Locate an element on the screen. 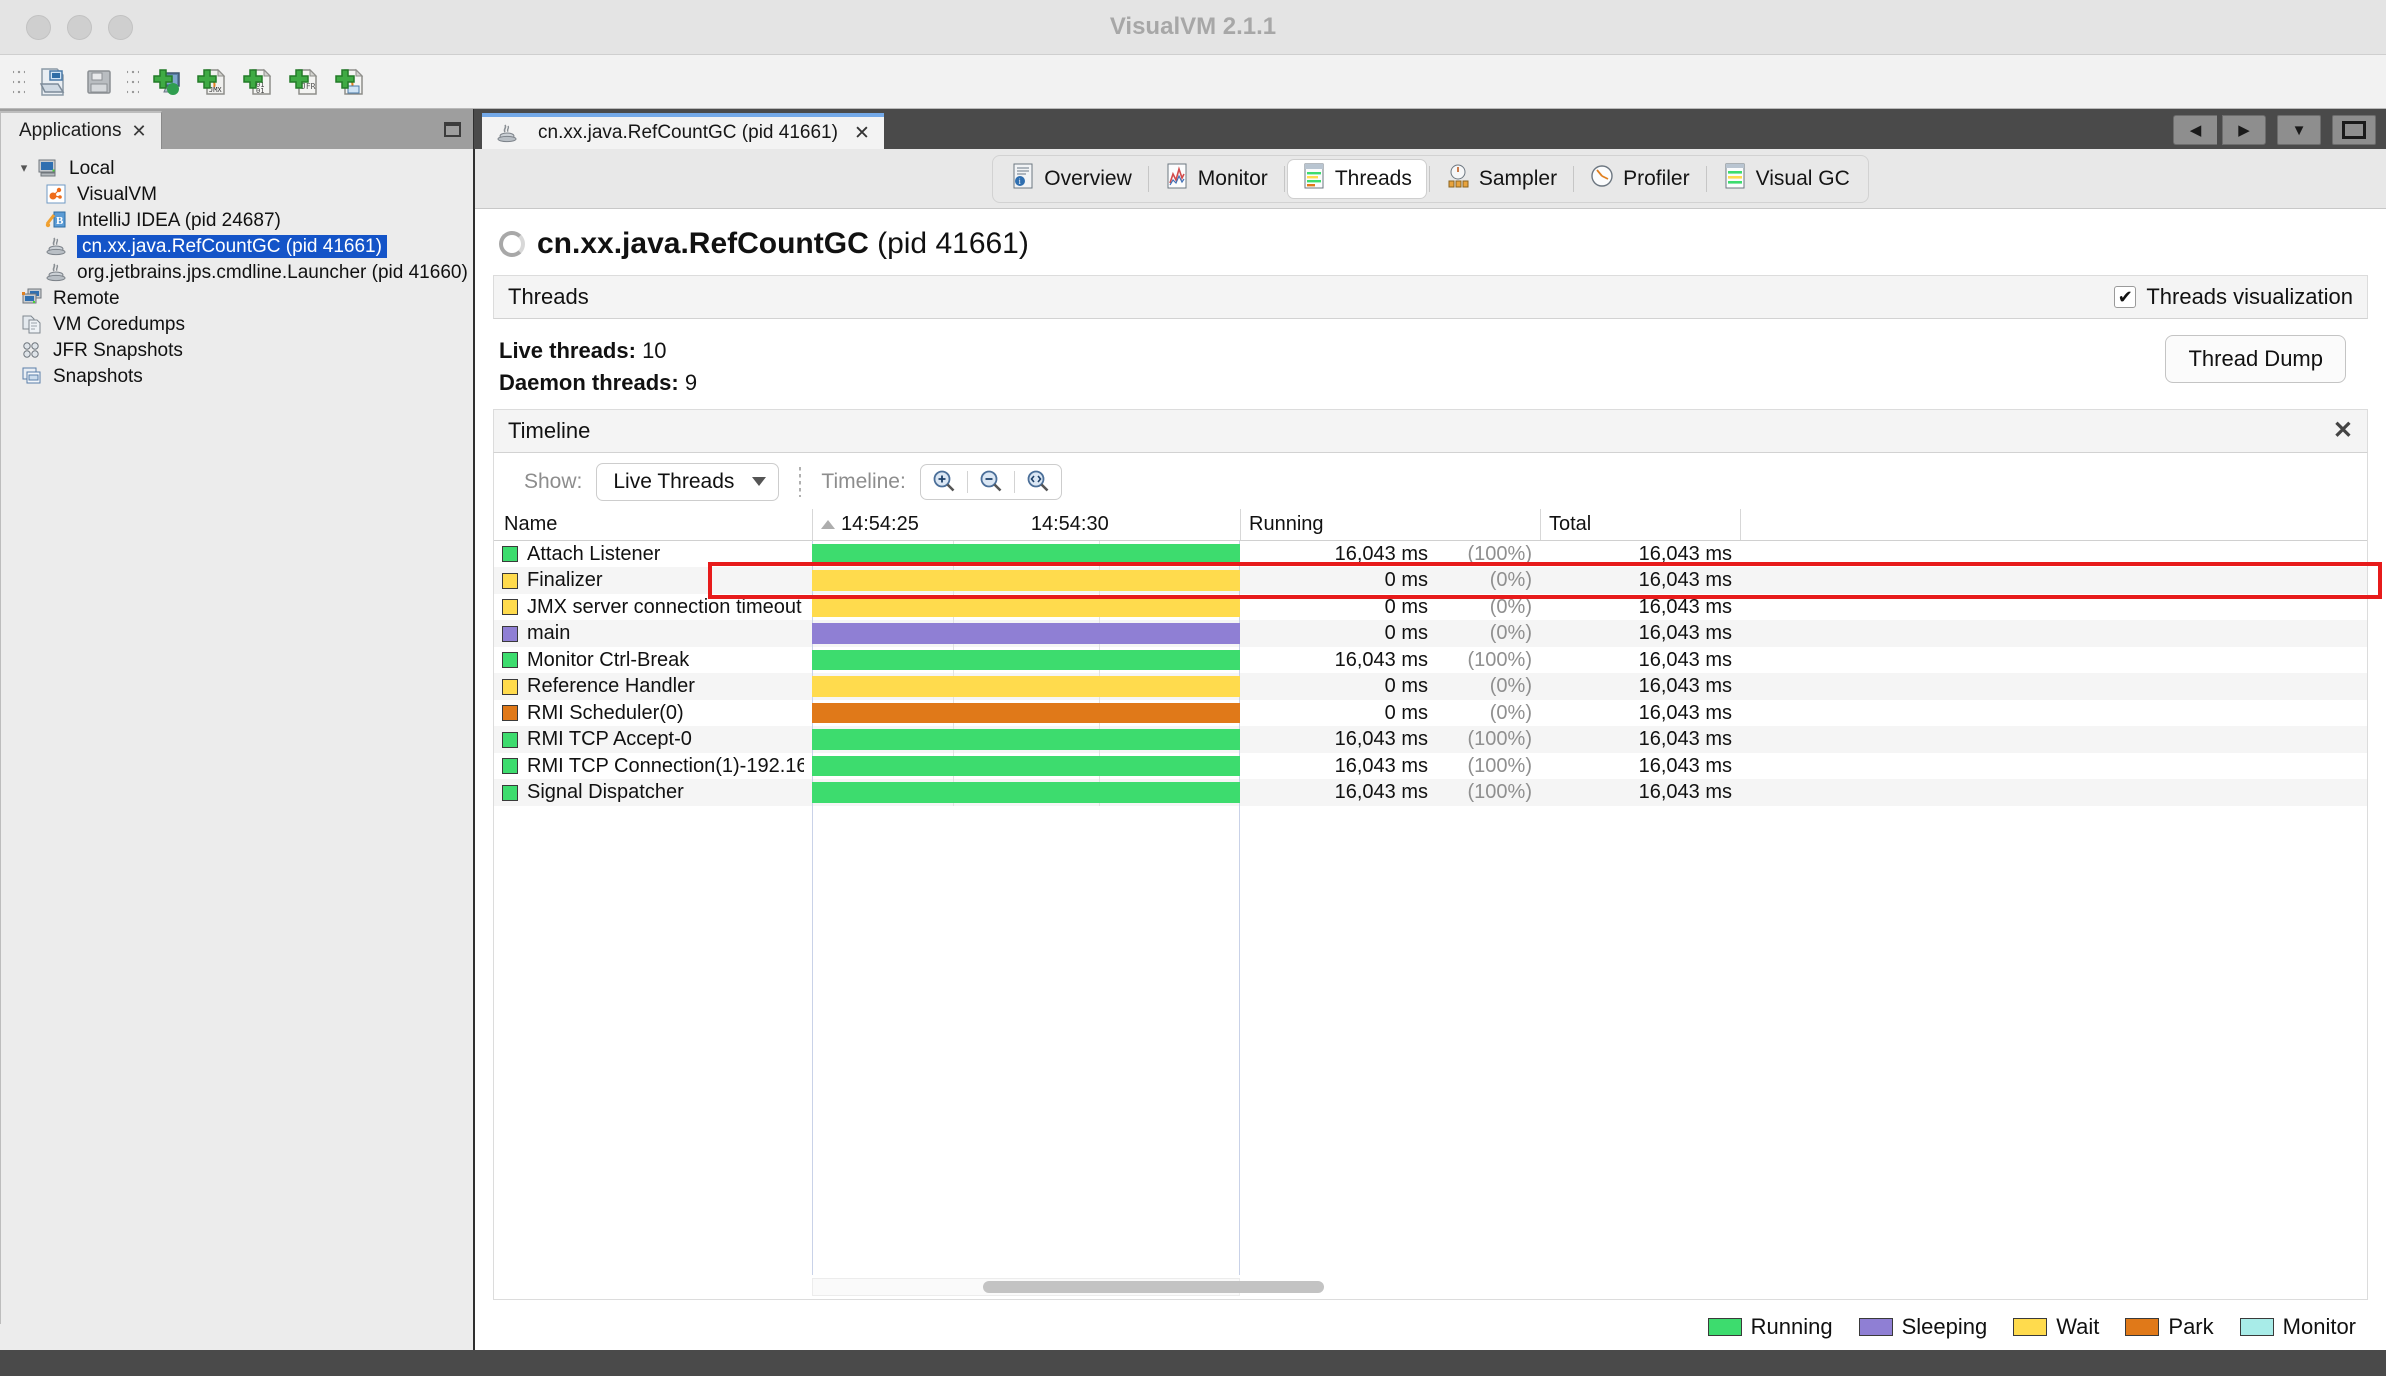 This screenshot has width=2386, height=1376. tab-threads: Threads is located at coordinates (1356, 178).